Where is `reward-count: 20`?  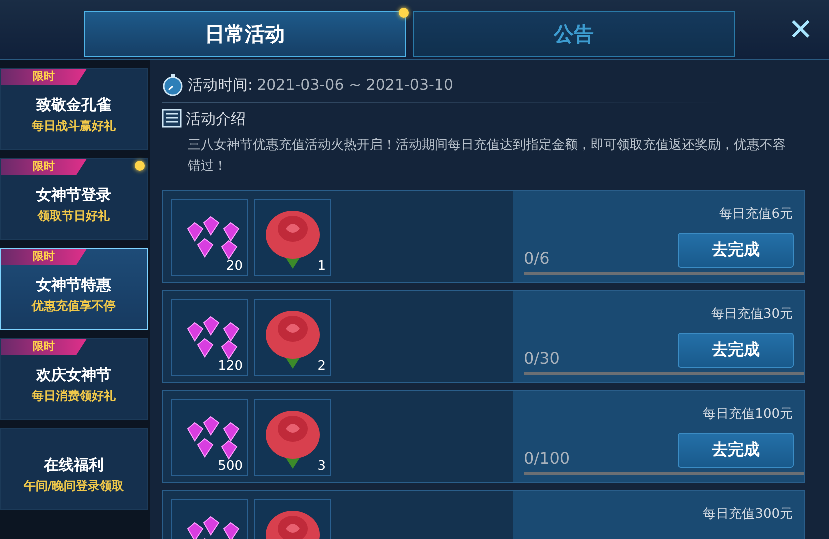
reward-count: 20 is located at coordinates (234, 266).